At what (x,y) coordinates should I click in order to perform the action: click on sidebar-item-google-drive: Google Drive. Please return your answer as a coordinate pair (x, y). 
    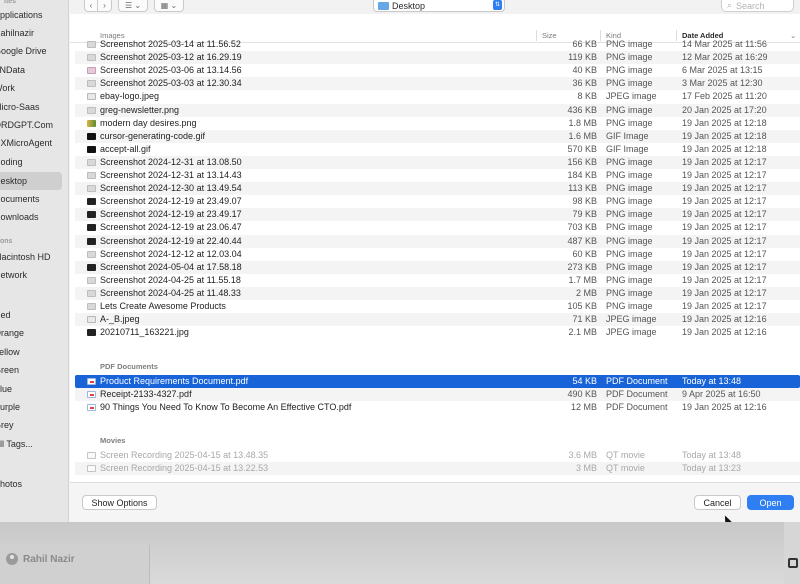
    Looking at the image, I should click on (34, 51).